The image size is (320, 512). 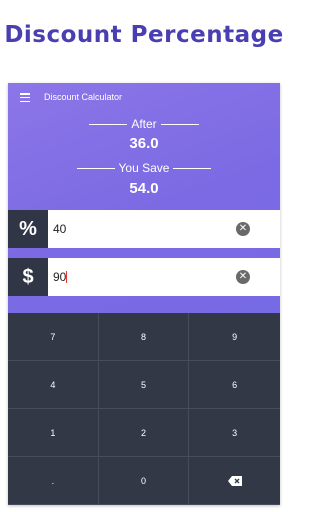 I want to click on key-8: 8, so click(x=144, y=337).